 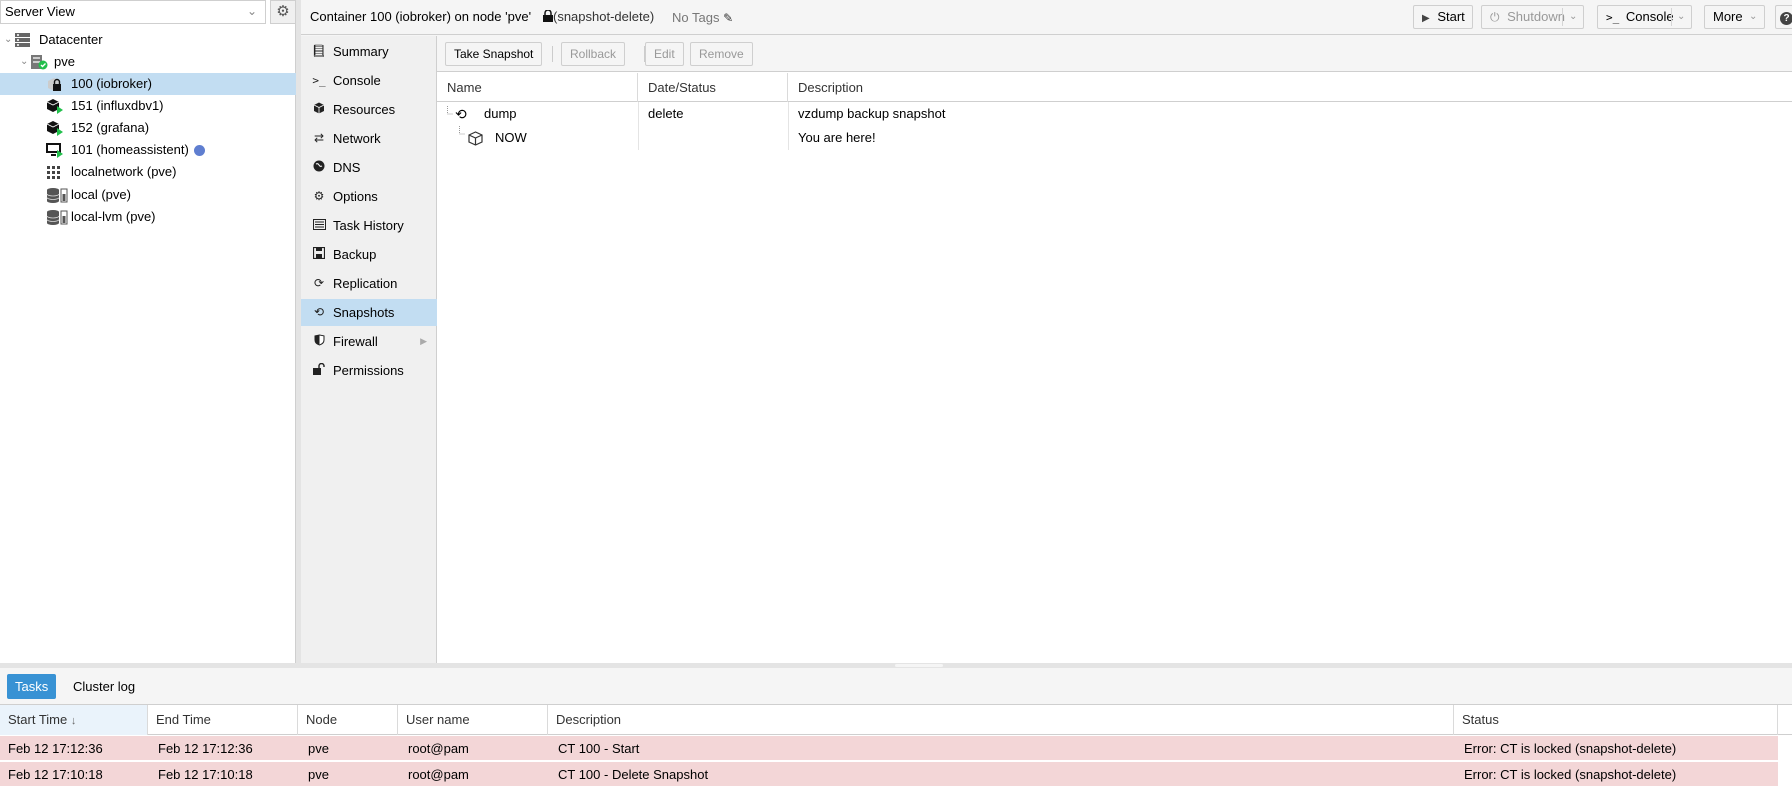 What do you see at coordinates (438, 748) in the screenshot?
I see `task-user: root@pam` at bounding box center [438, 748].